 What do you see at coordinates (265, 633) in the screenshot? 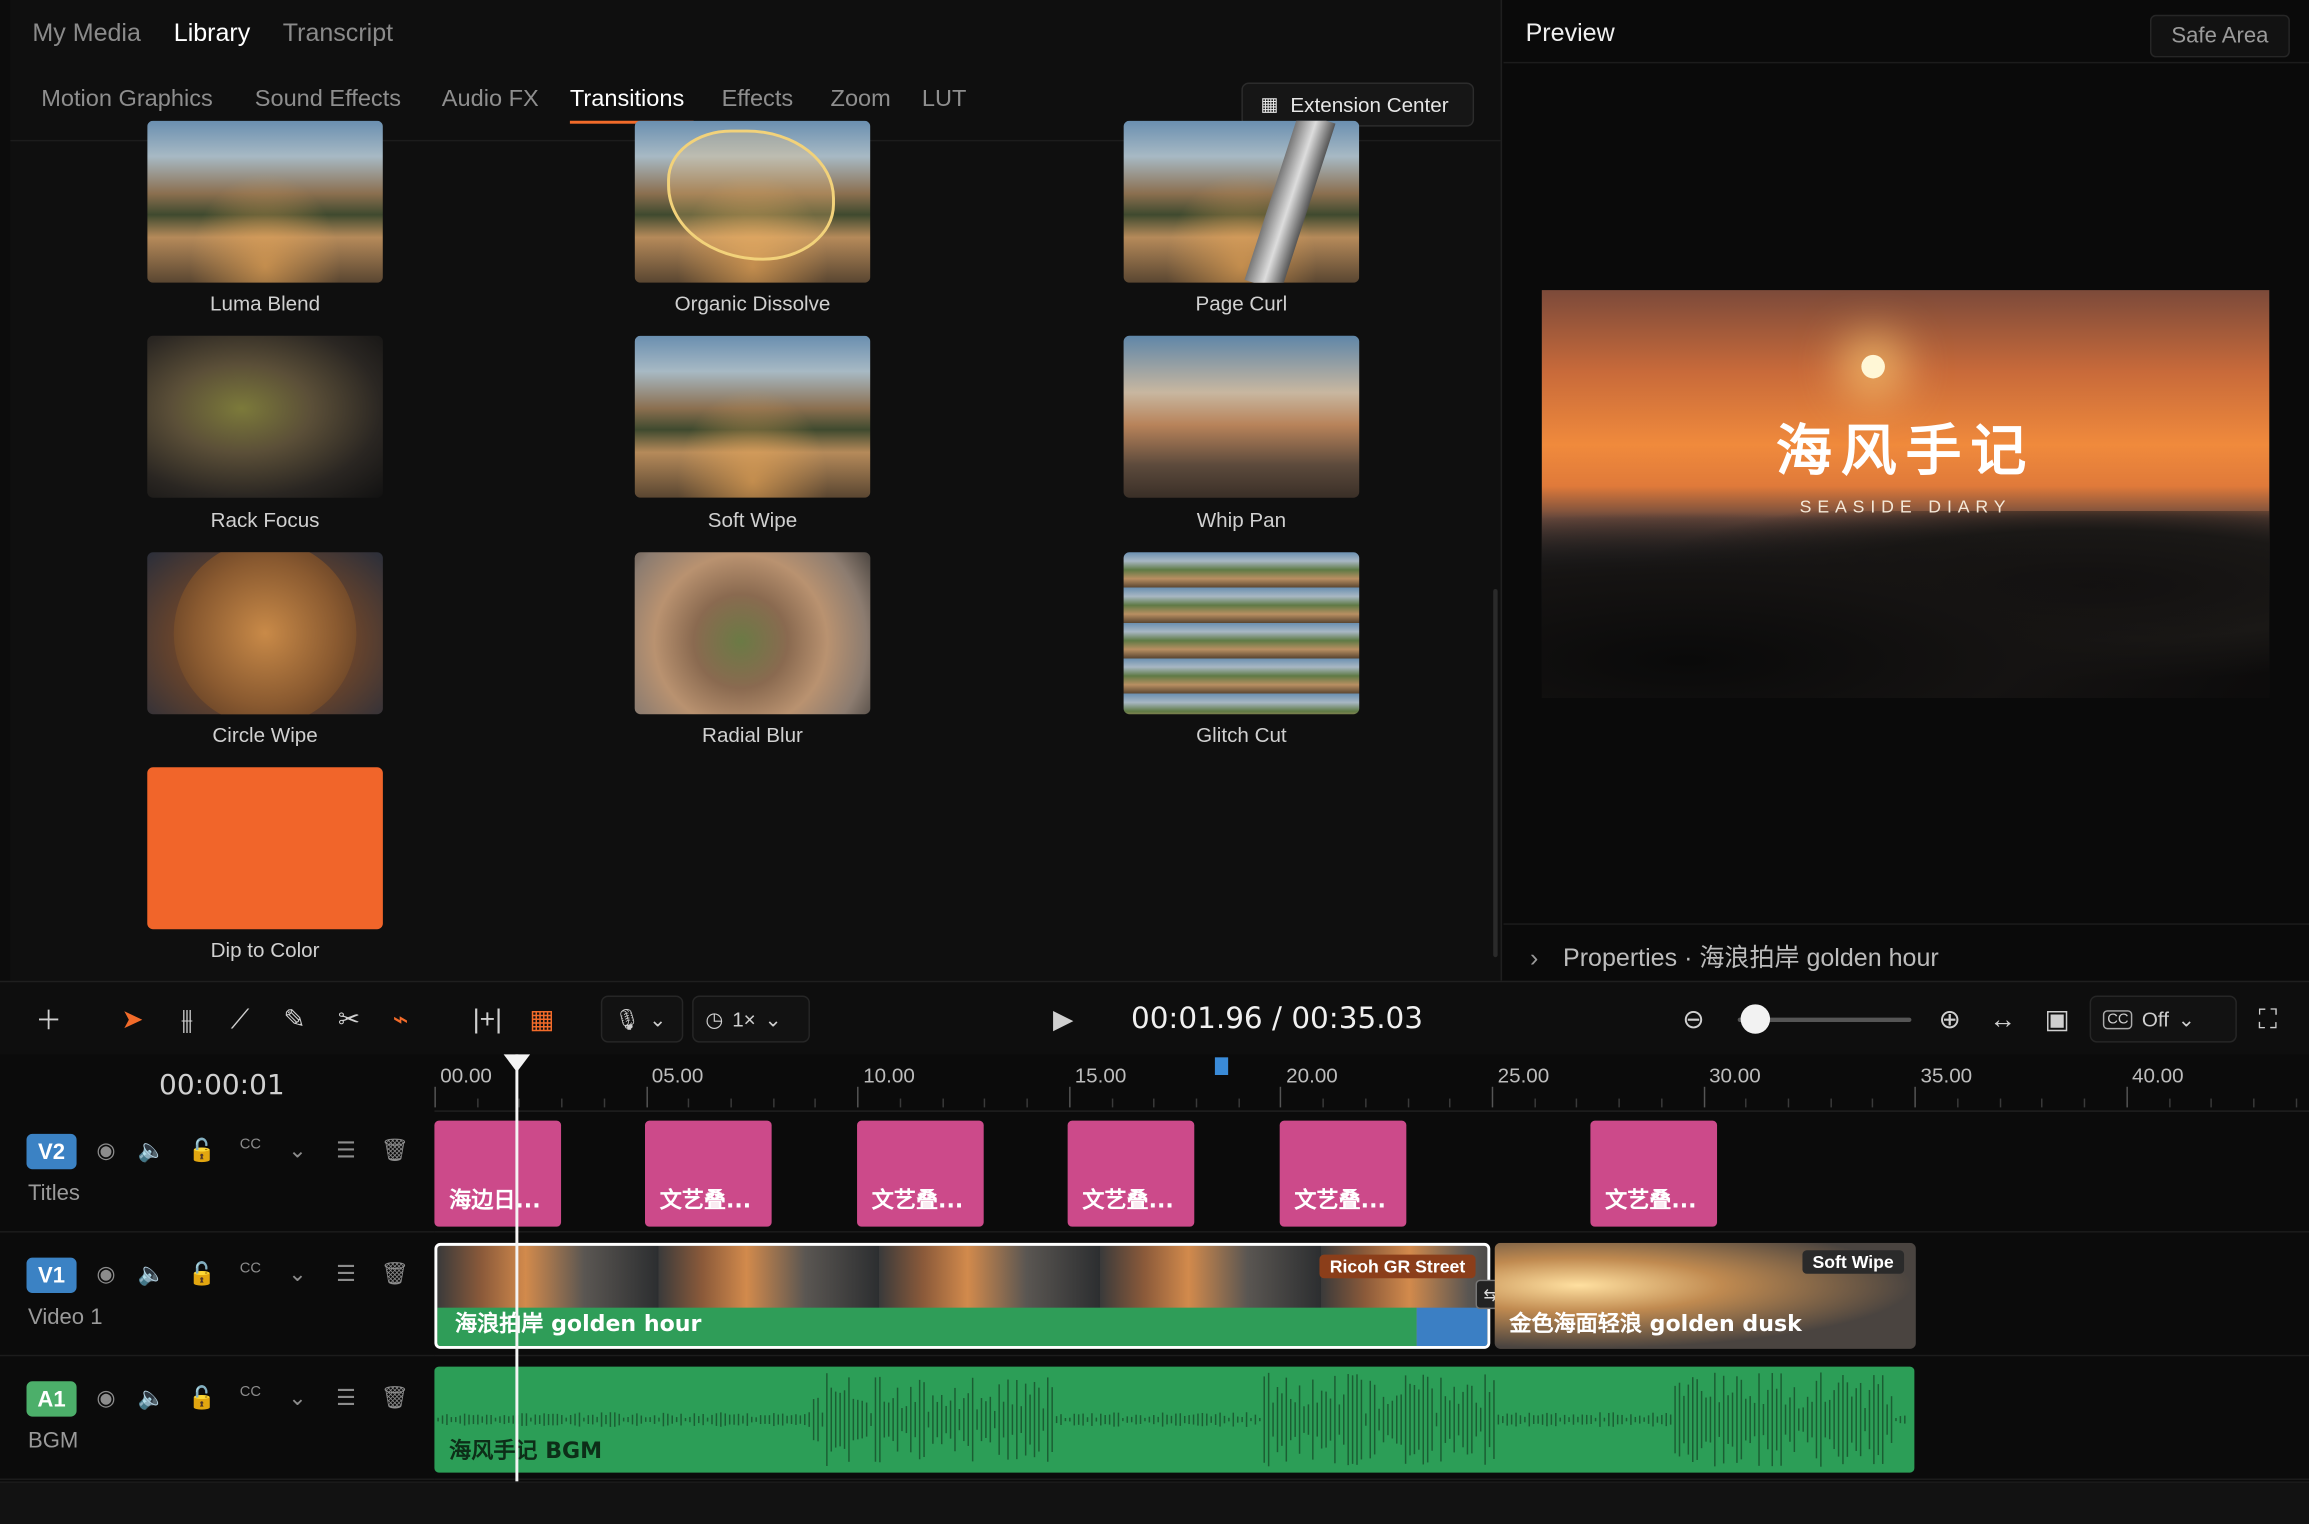
I see `transition-thumb-circle-wipe` at bounding box center [265, 633].